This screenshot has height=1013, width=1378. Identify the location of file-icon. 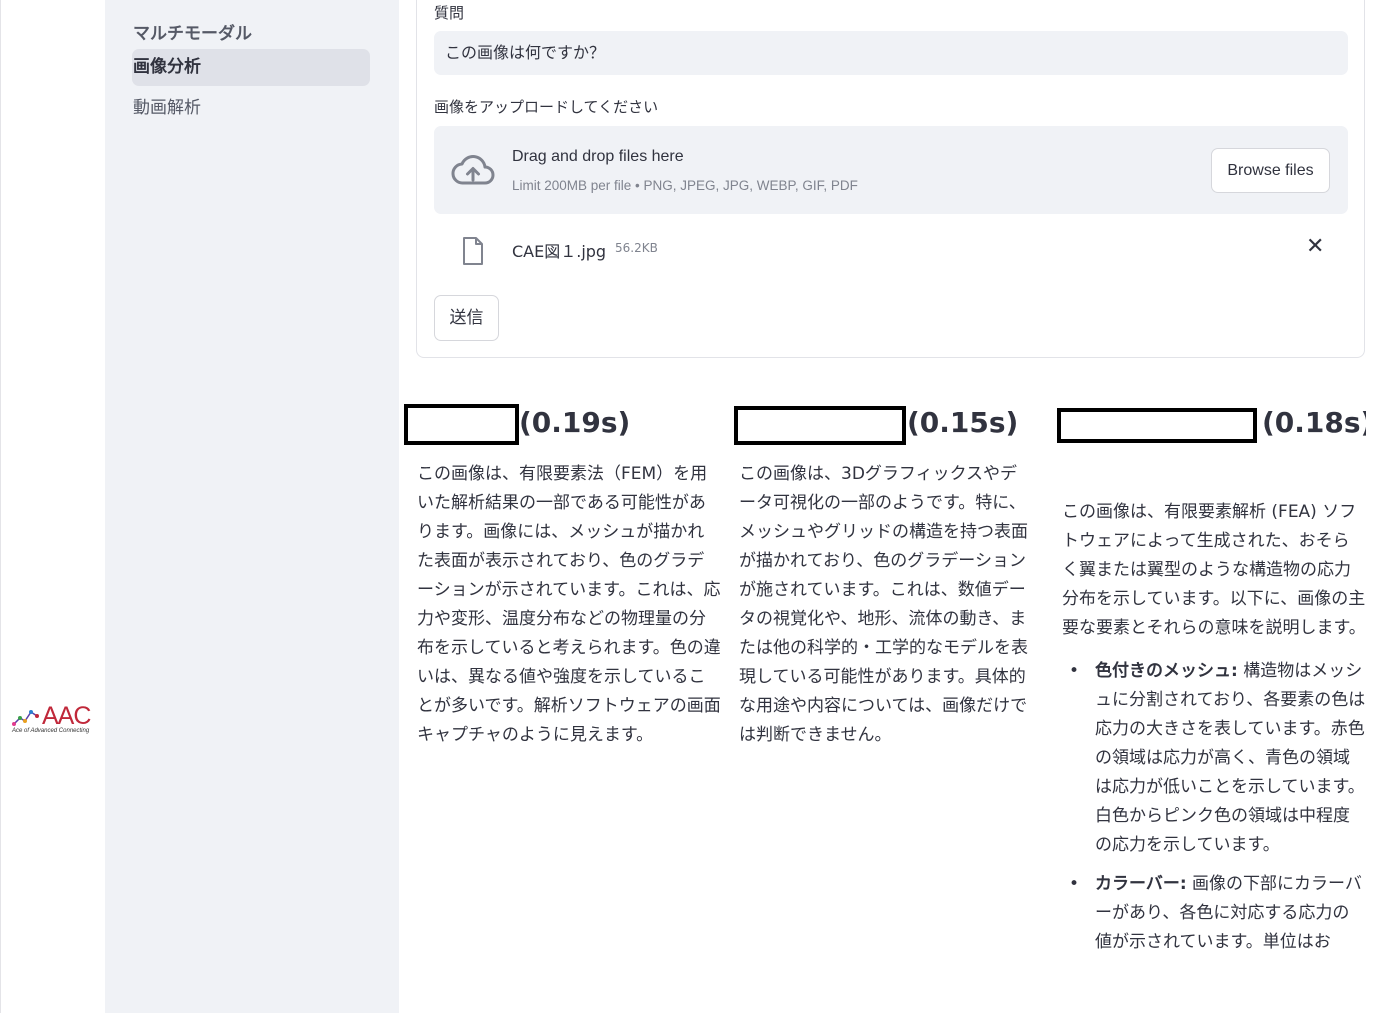
(473, 251).